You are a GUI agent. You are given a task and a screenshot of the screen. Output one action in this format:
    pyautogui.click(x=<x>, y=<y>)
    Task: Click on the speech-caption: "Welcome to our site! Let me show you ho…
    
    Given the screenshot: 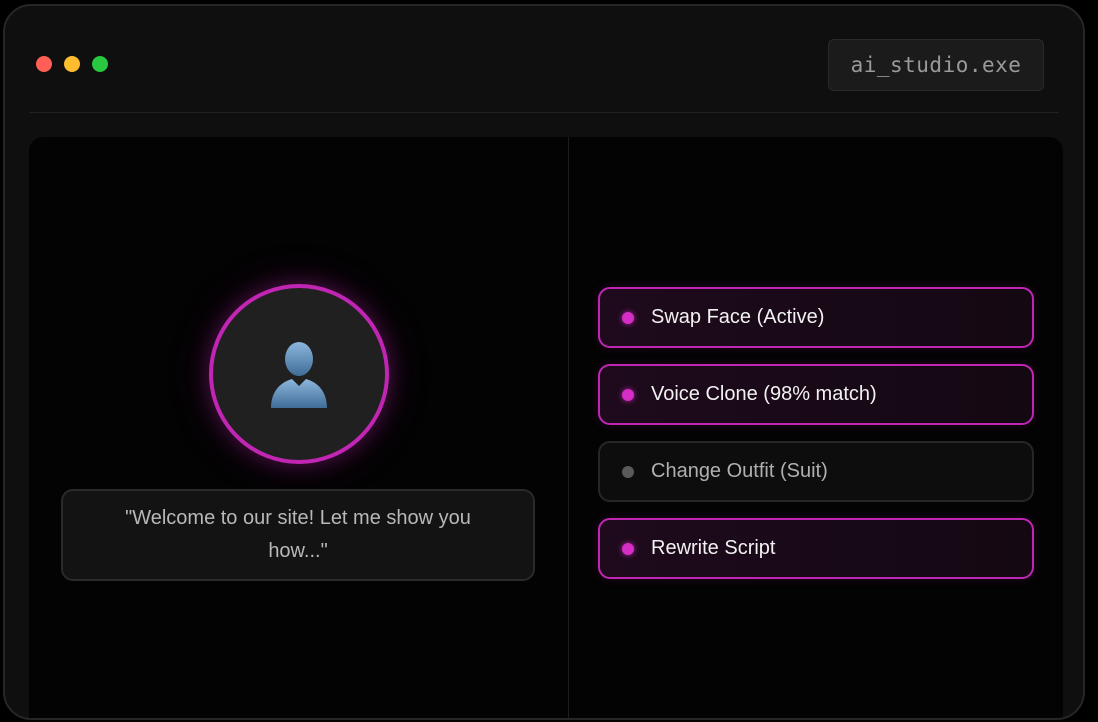 What is the action you would take?
    pyautogui.click(x=298, y=535)
    